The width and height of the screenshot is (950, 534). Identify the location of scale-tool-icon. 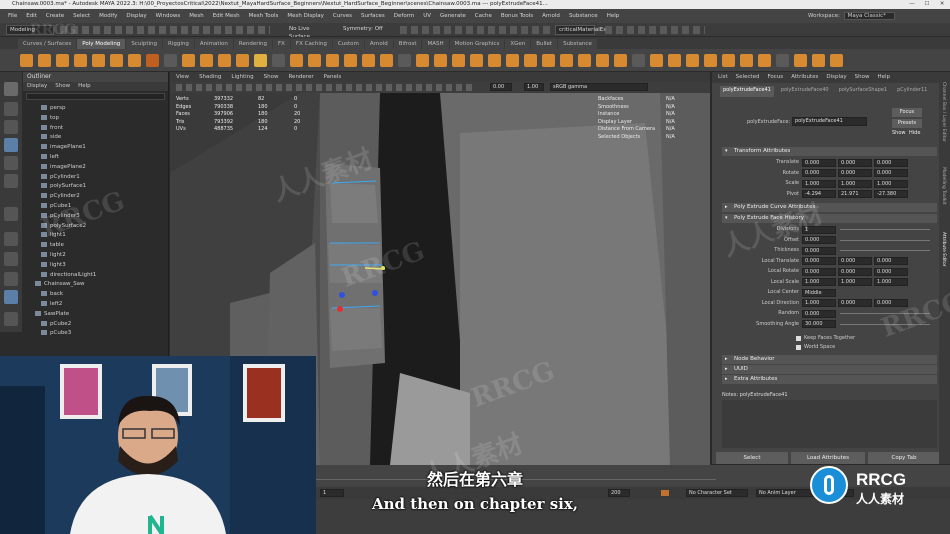
(11, 181).